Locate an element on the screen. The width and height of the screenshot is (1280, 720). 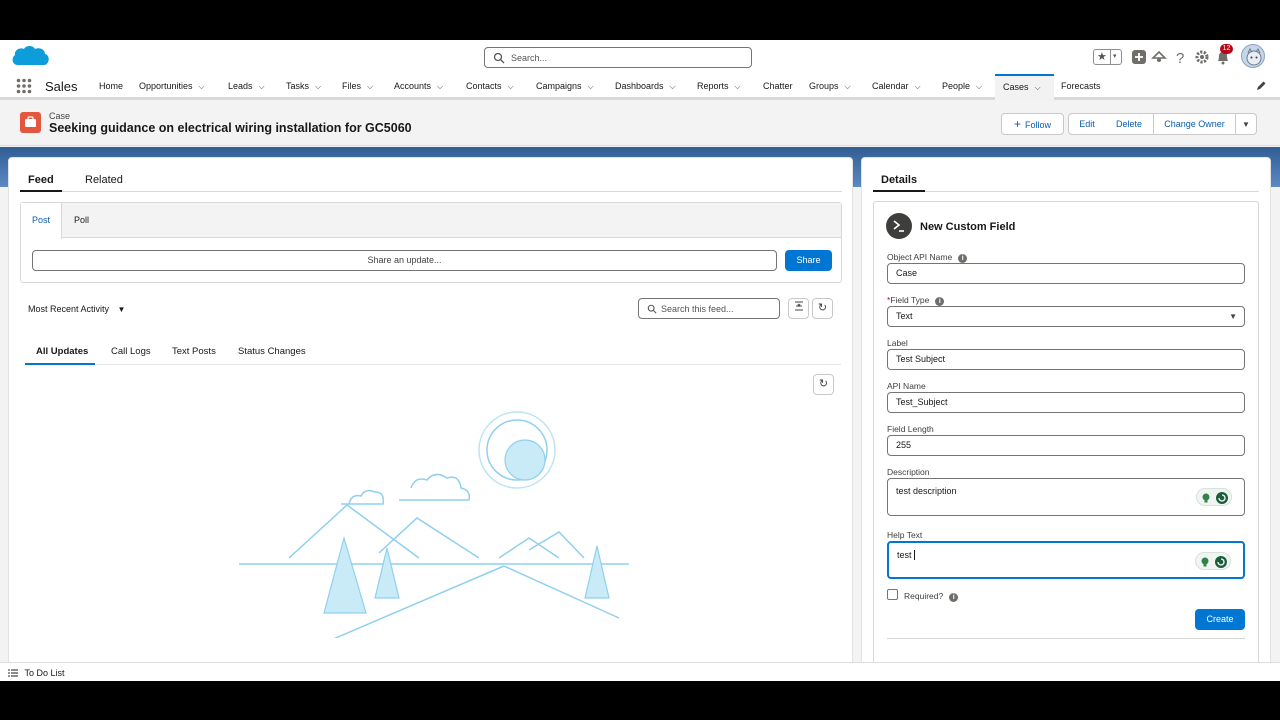
sort-dropdown: Most Recent Activity ▼ is located at coordinates (76, 309).